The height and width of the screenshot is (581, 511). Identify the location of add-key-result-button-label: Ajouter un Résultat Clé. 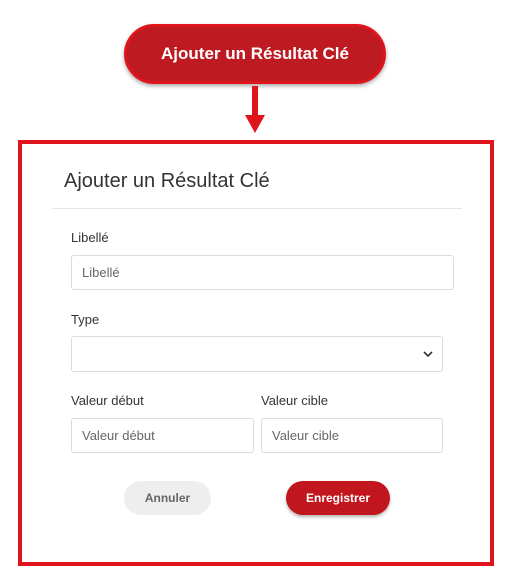
(255, 53).